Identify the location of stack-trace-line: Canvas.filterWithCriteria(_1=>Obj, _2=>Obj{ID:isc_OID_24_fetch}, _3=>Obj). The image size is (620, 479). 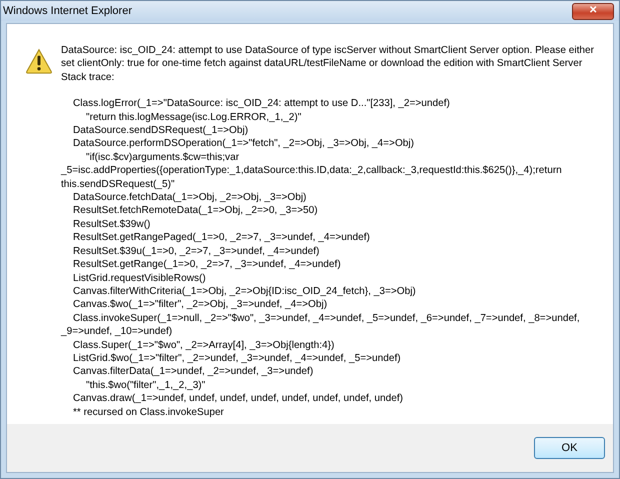
(244, 291).